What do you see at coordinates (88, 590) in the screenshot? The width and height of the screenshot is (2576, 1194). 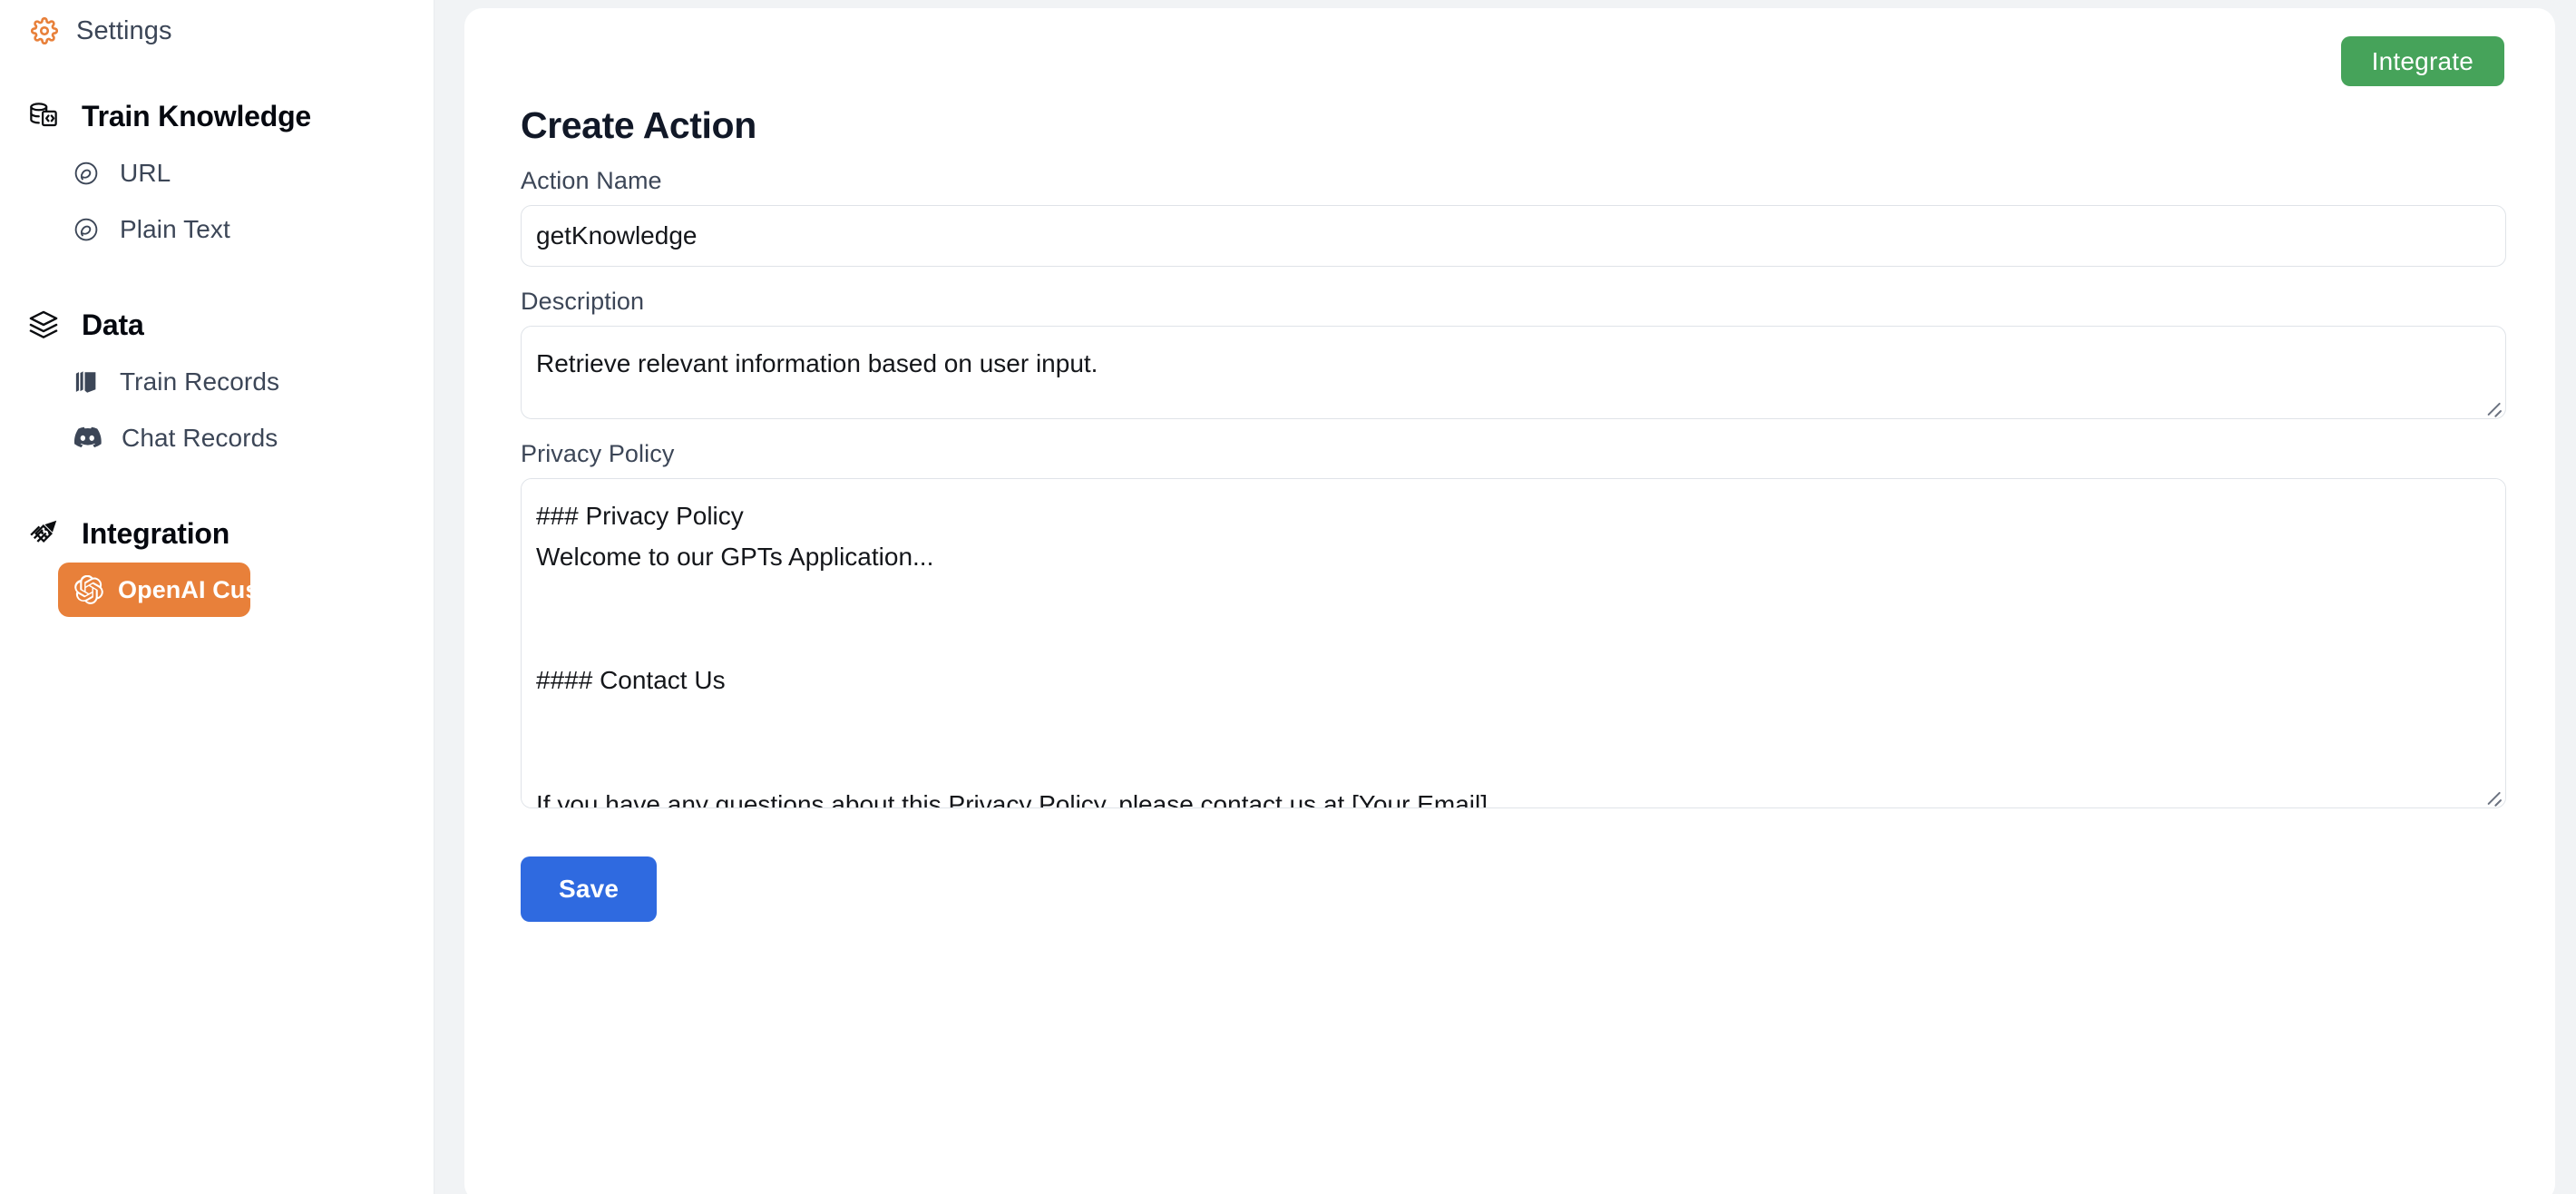 I see `openai-icon` at bounding box center [88, 590].